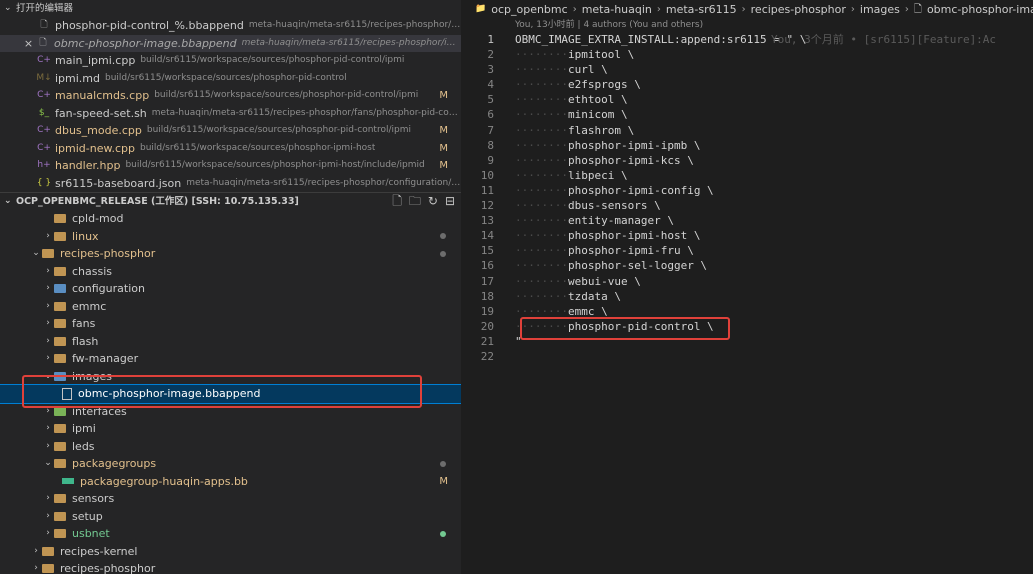 Image resolution: width=1033 pixels, height=574 pixels. I want to click on tree-folder: › chassis, so click(230, 272).